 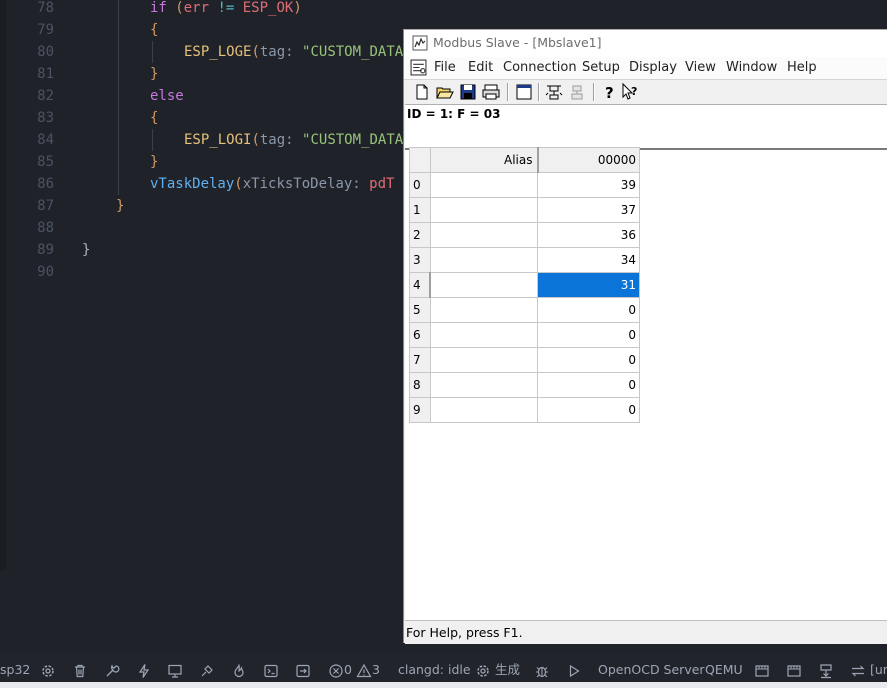 I want to click on register-row: 50, so click(x=524, y=310).